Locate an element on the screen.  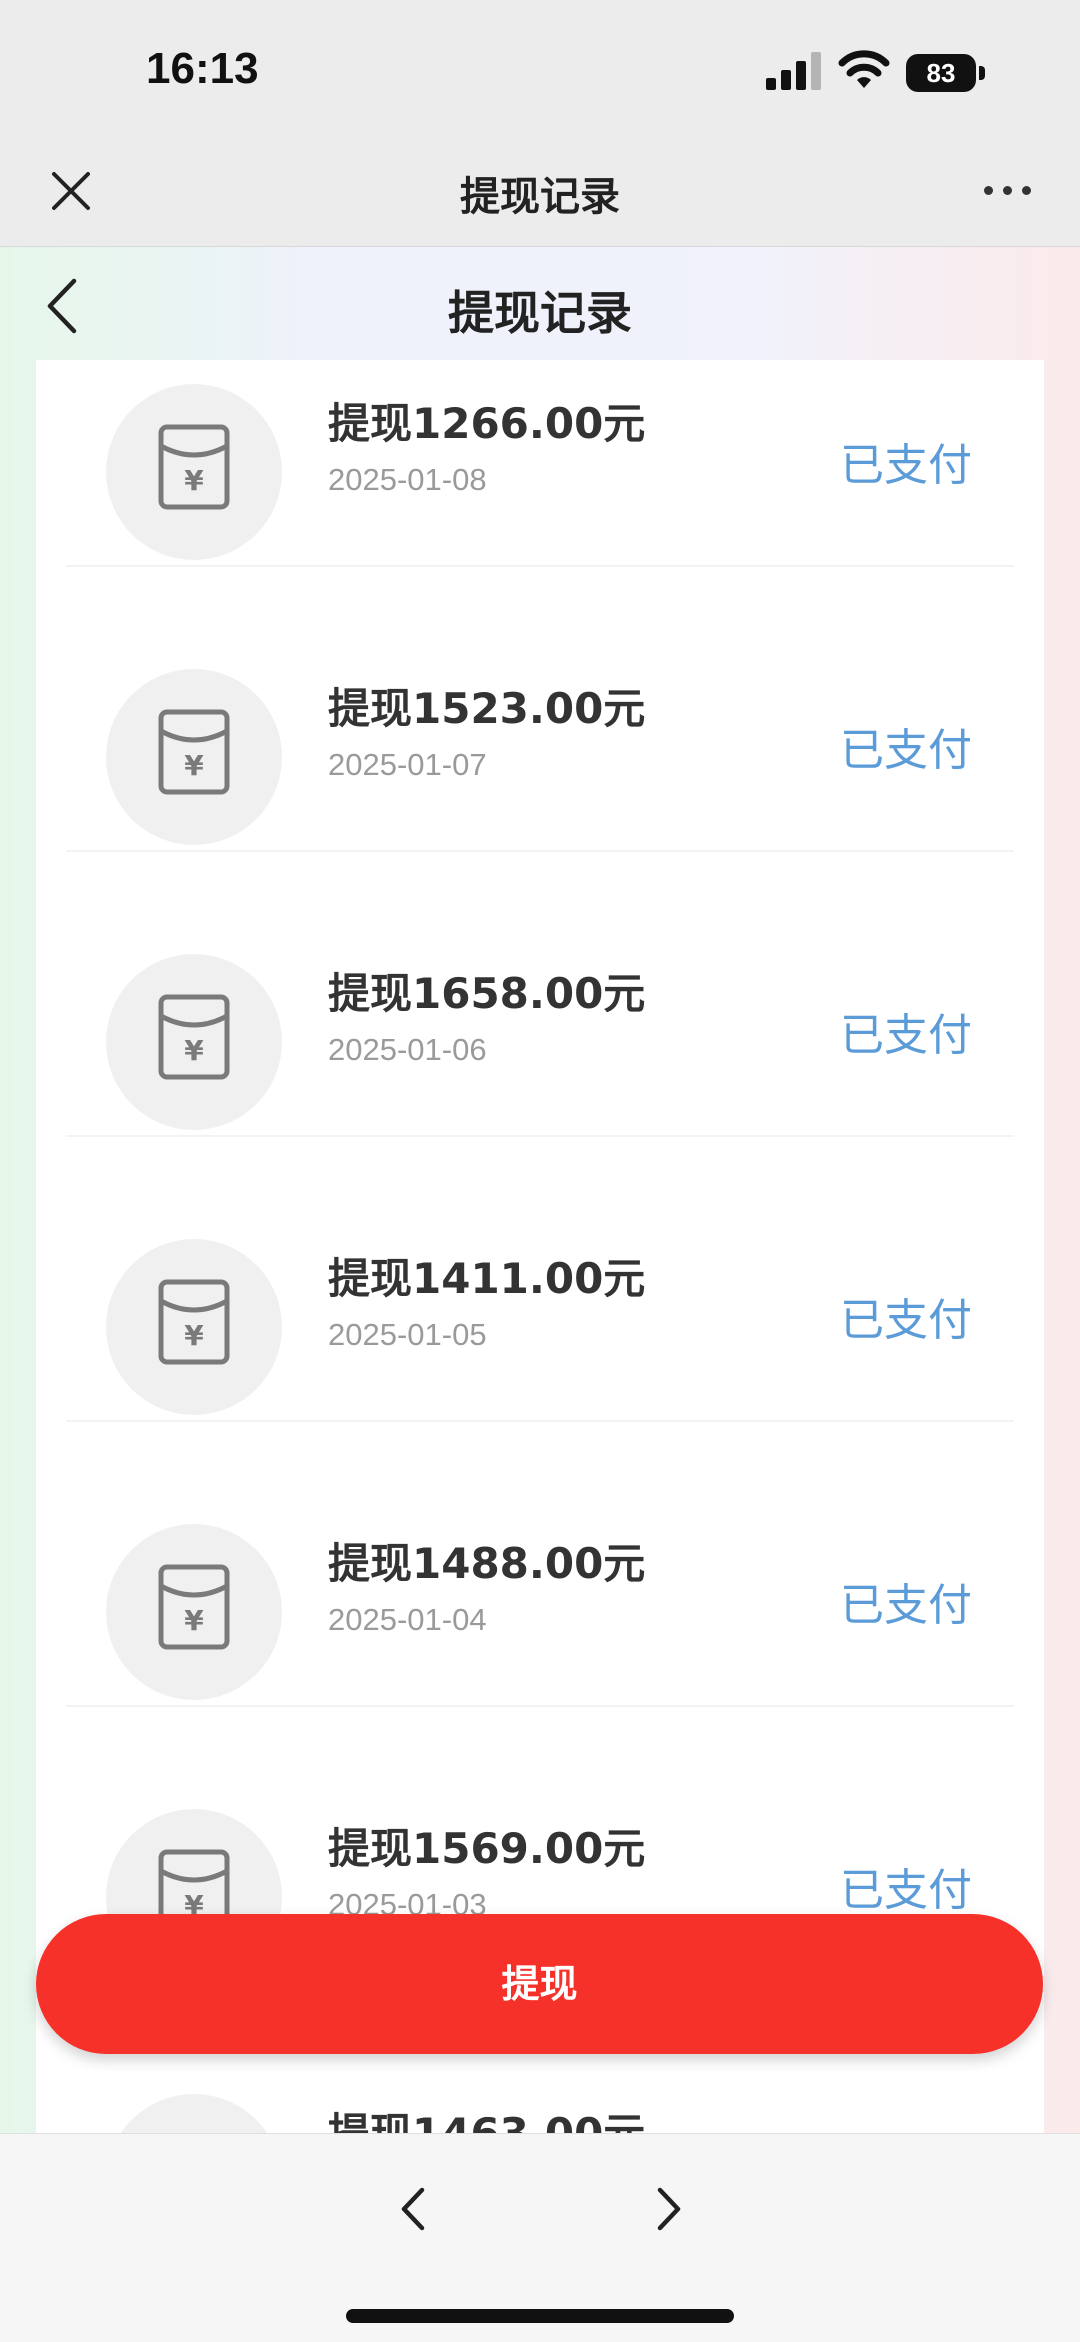
record-date: 2025-01-05 is located at coordinates (407, 1334).